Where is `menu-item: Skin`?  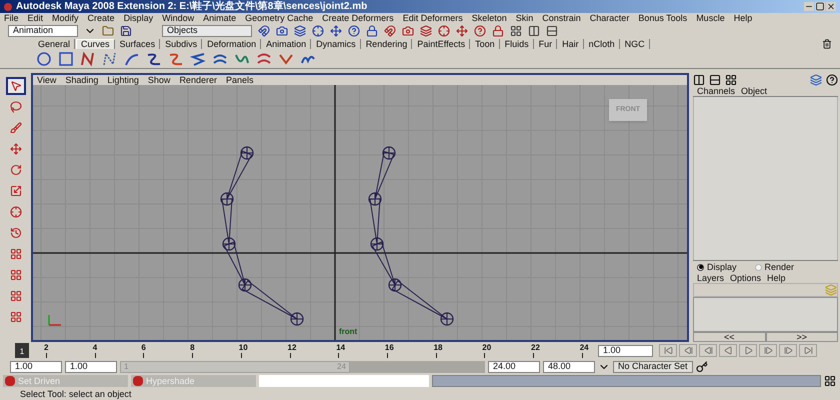 menu-item: Skin is located at coordinates (525, 18).